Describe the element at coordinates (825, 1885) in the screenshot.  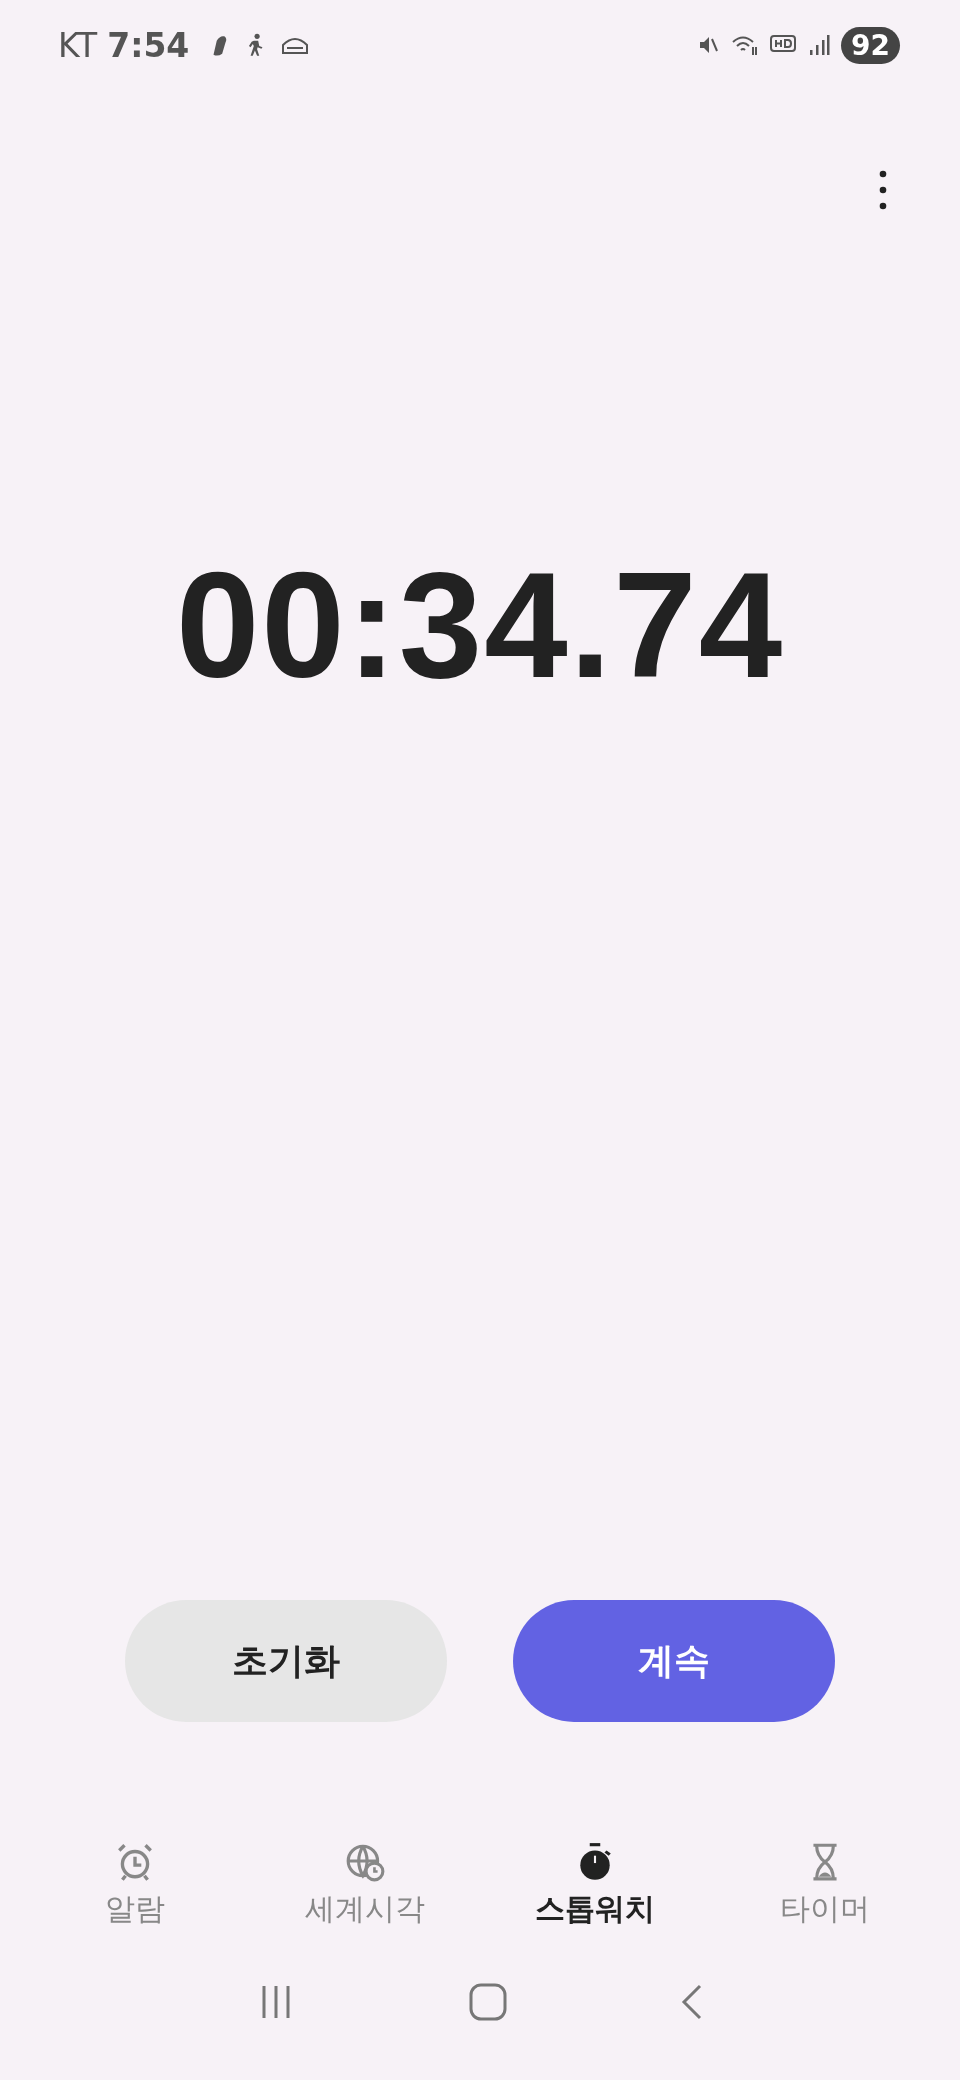
I see `nav-tab: 타이머` at that location.